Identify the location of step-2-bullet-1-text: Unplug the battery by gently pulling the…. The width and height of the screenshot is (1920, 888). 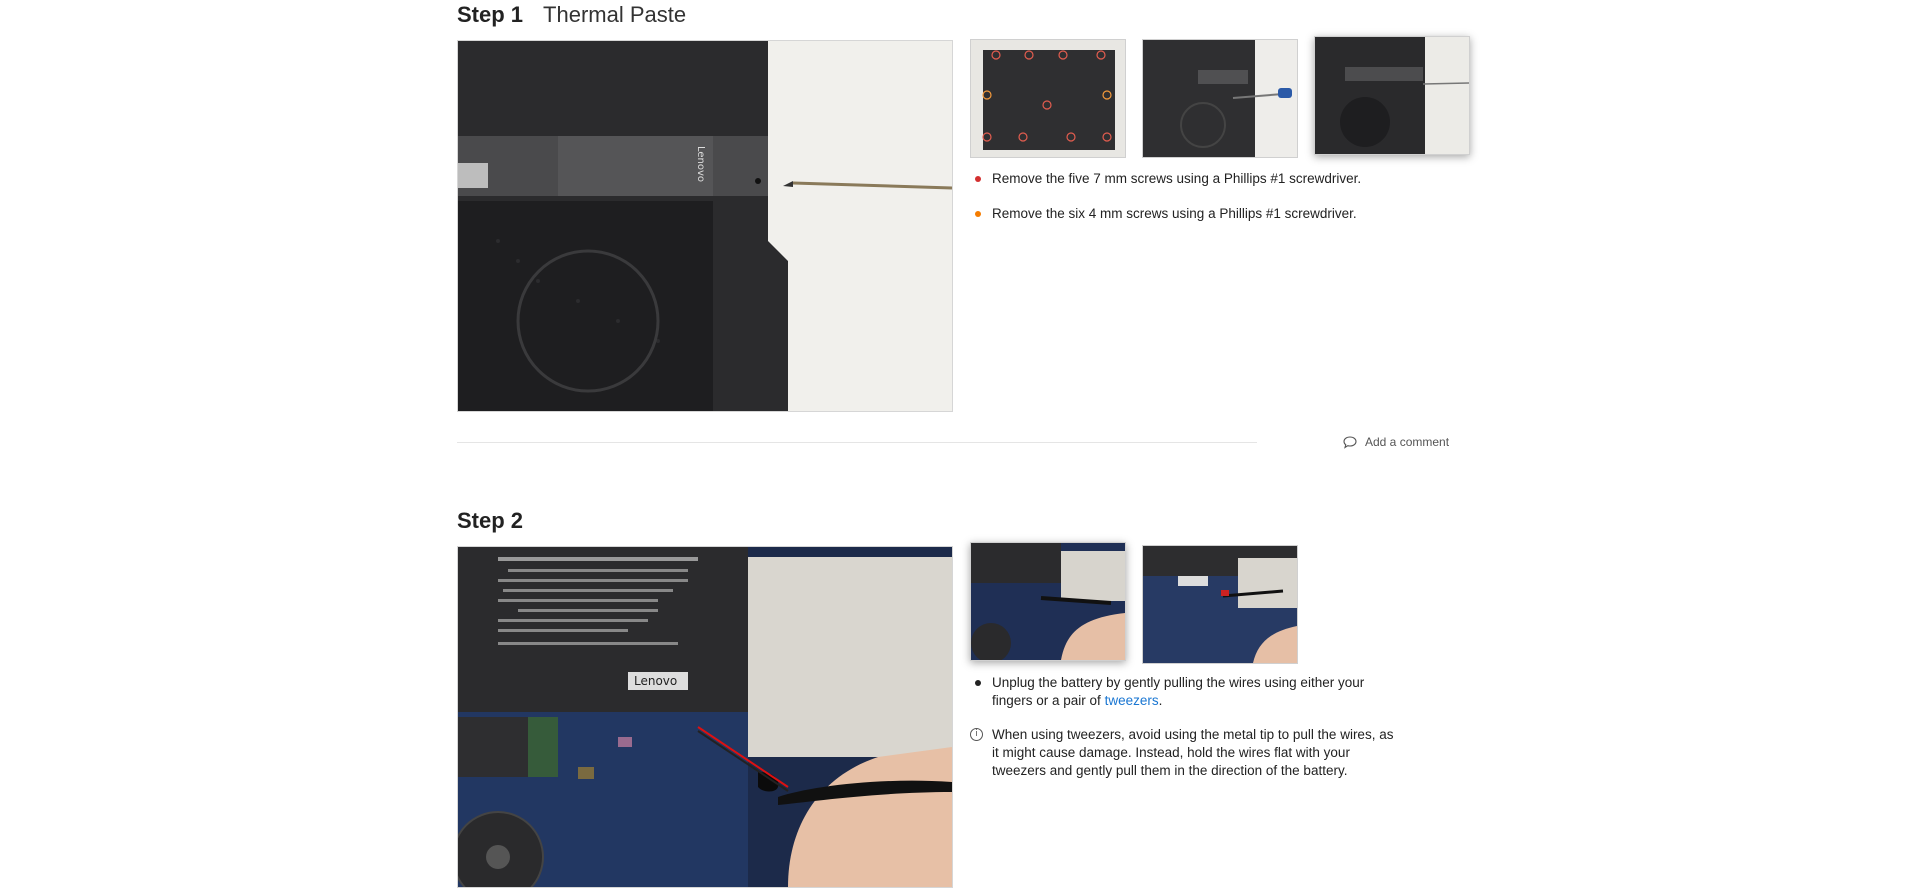
(1178, 691).